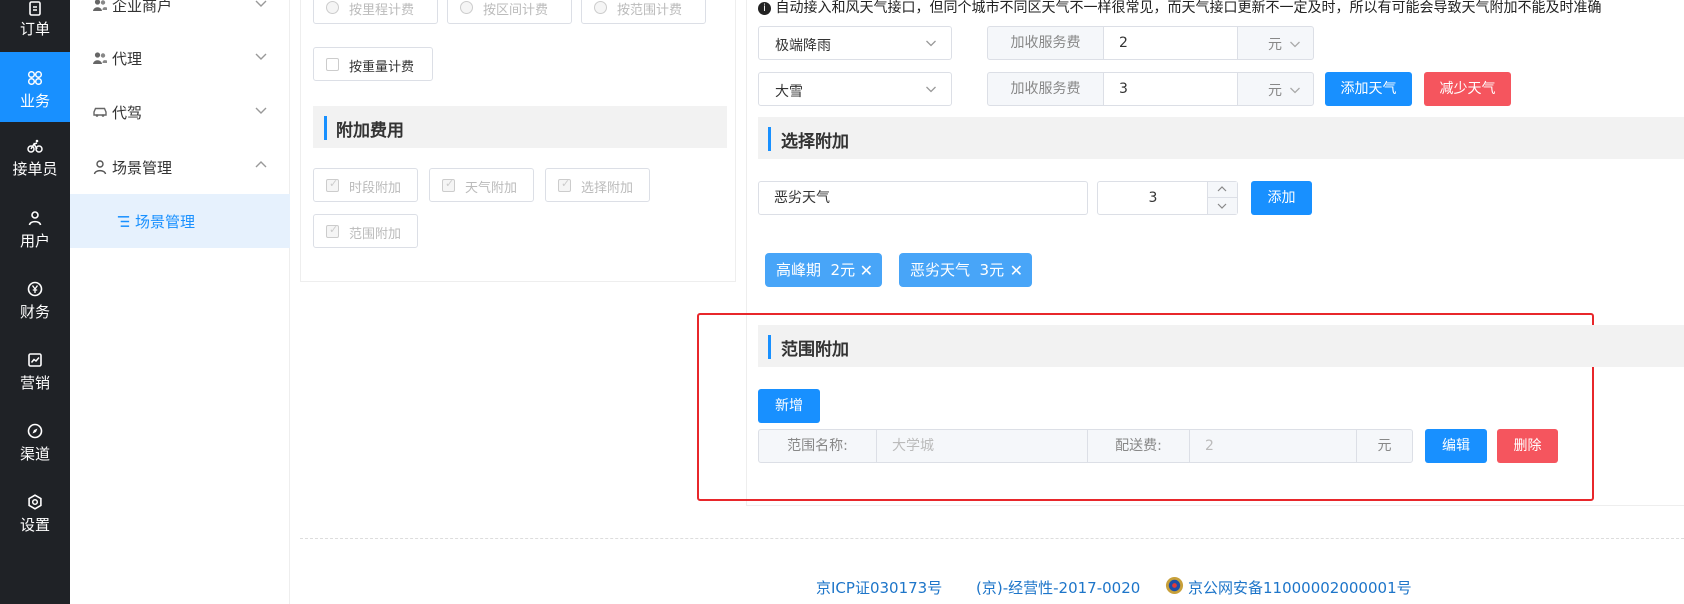 The width and height of the screenshot is (1684, 604). Describe the element at coordinates (35, 78) in the screenshot. I see `grid-icon` at that location.